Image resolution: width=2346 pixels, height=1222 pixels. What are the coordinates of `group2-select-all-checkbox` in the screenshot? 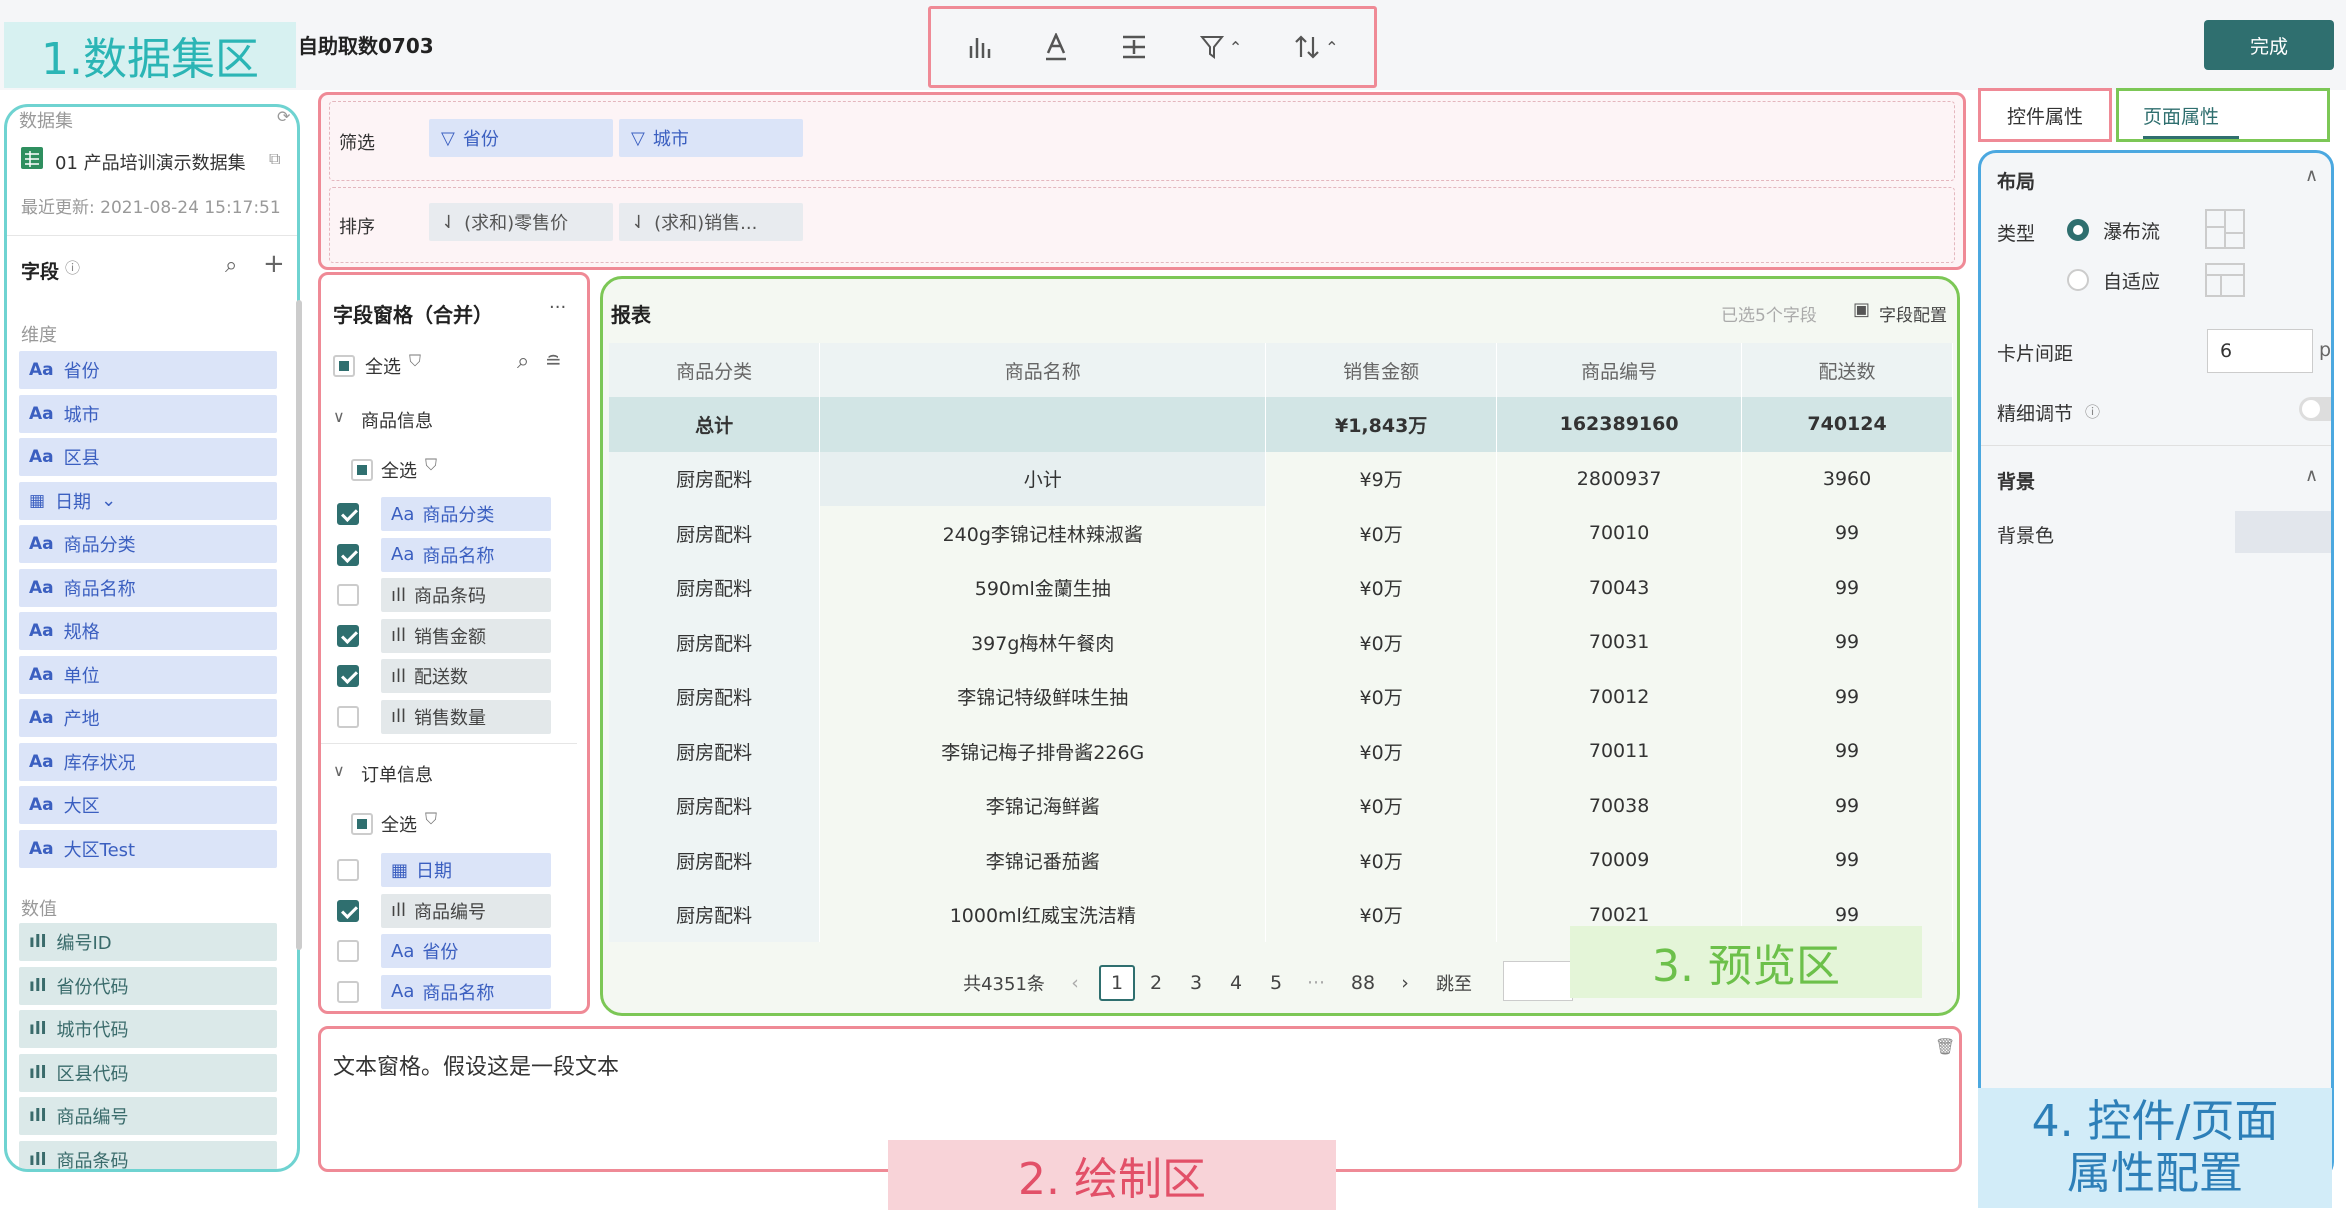 It's located at (362, 824).